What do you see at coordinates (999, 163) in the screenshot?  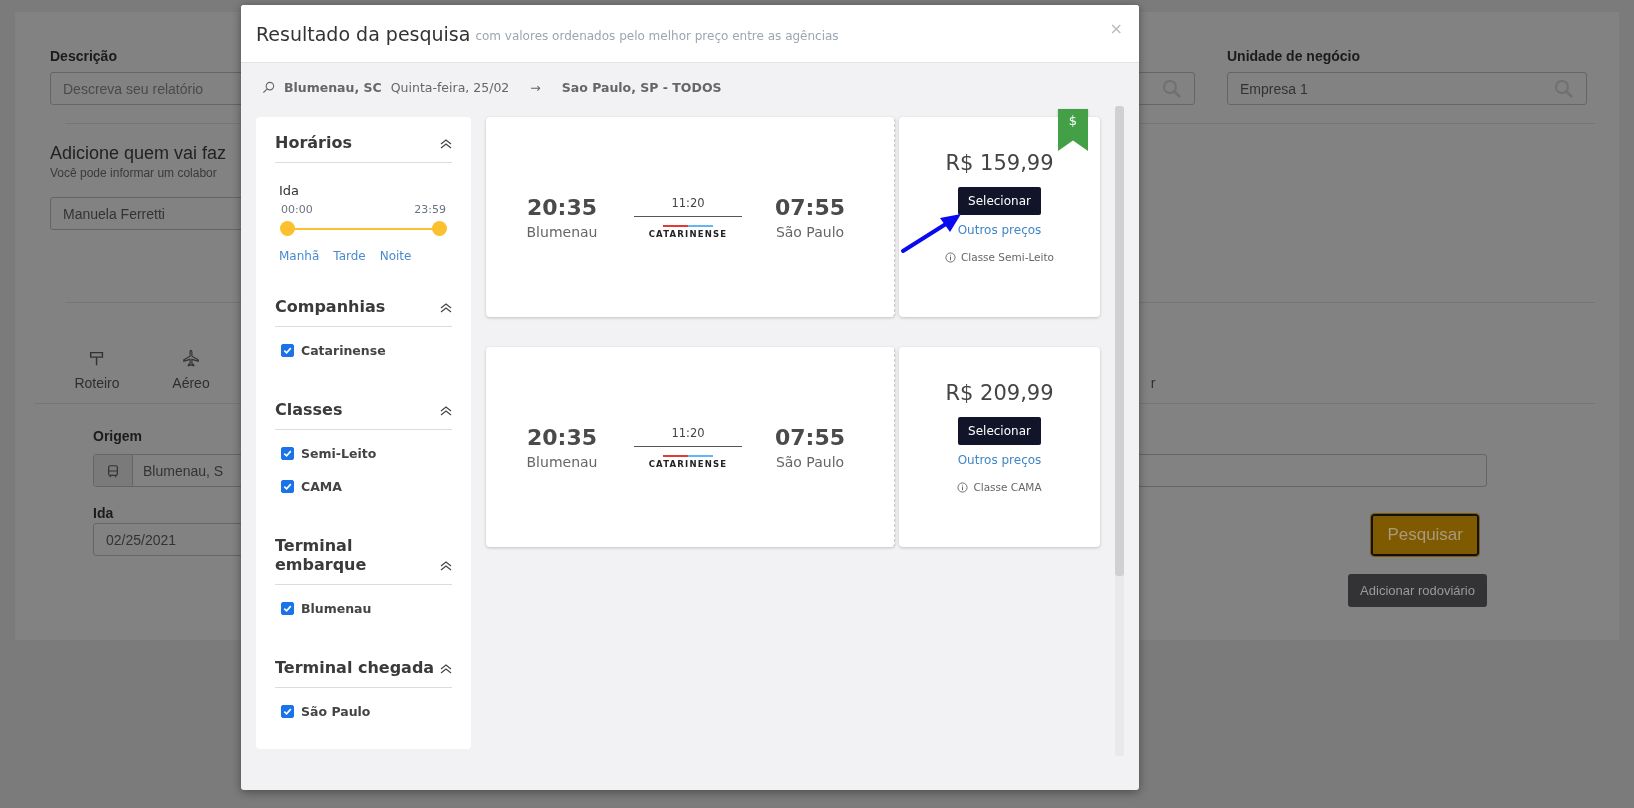 I see `price-text: R$ 159,99` at bounding box center [999, 163].